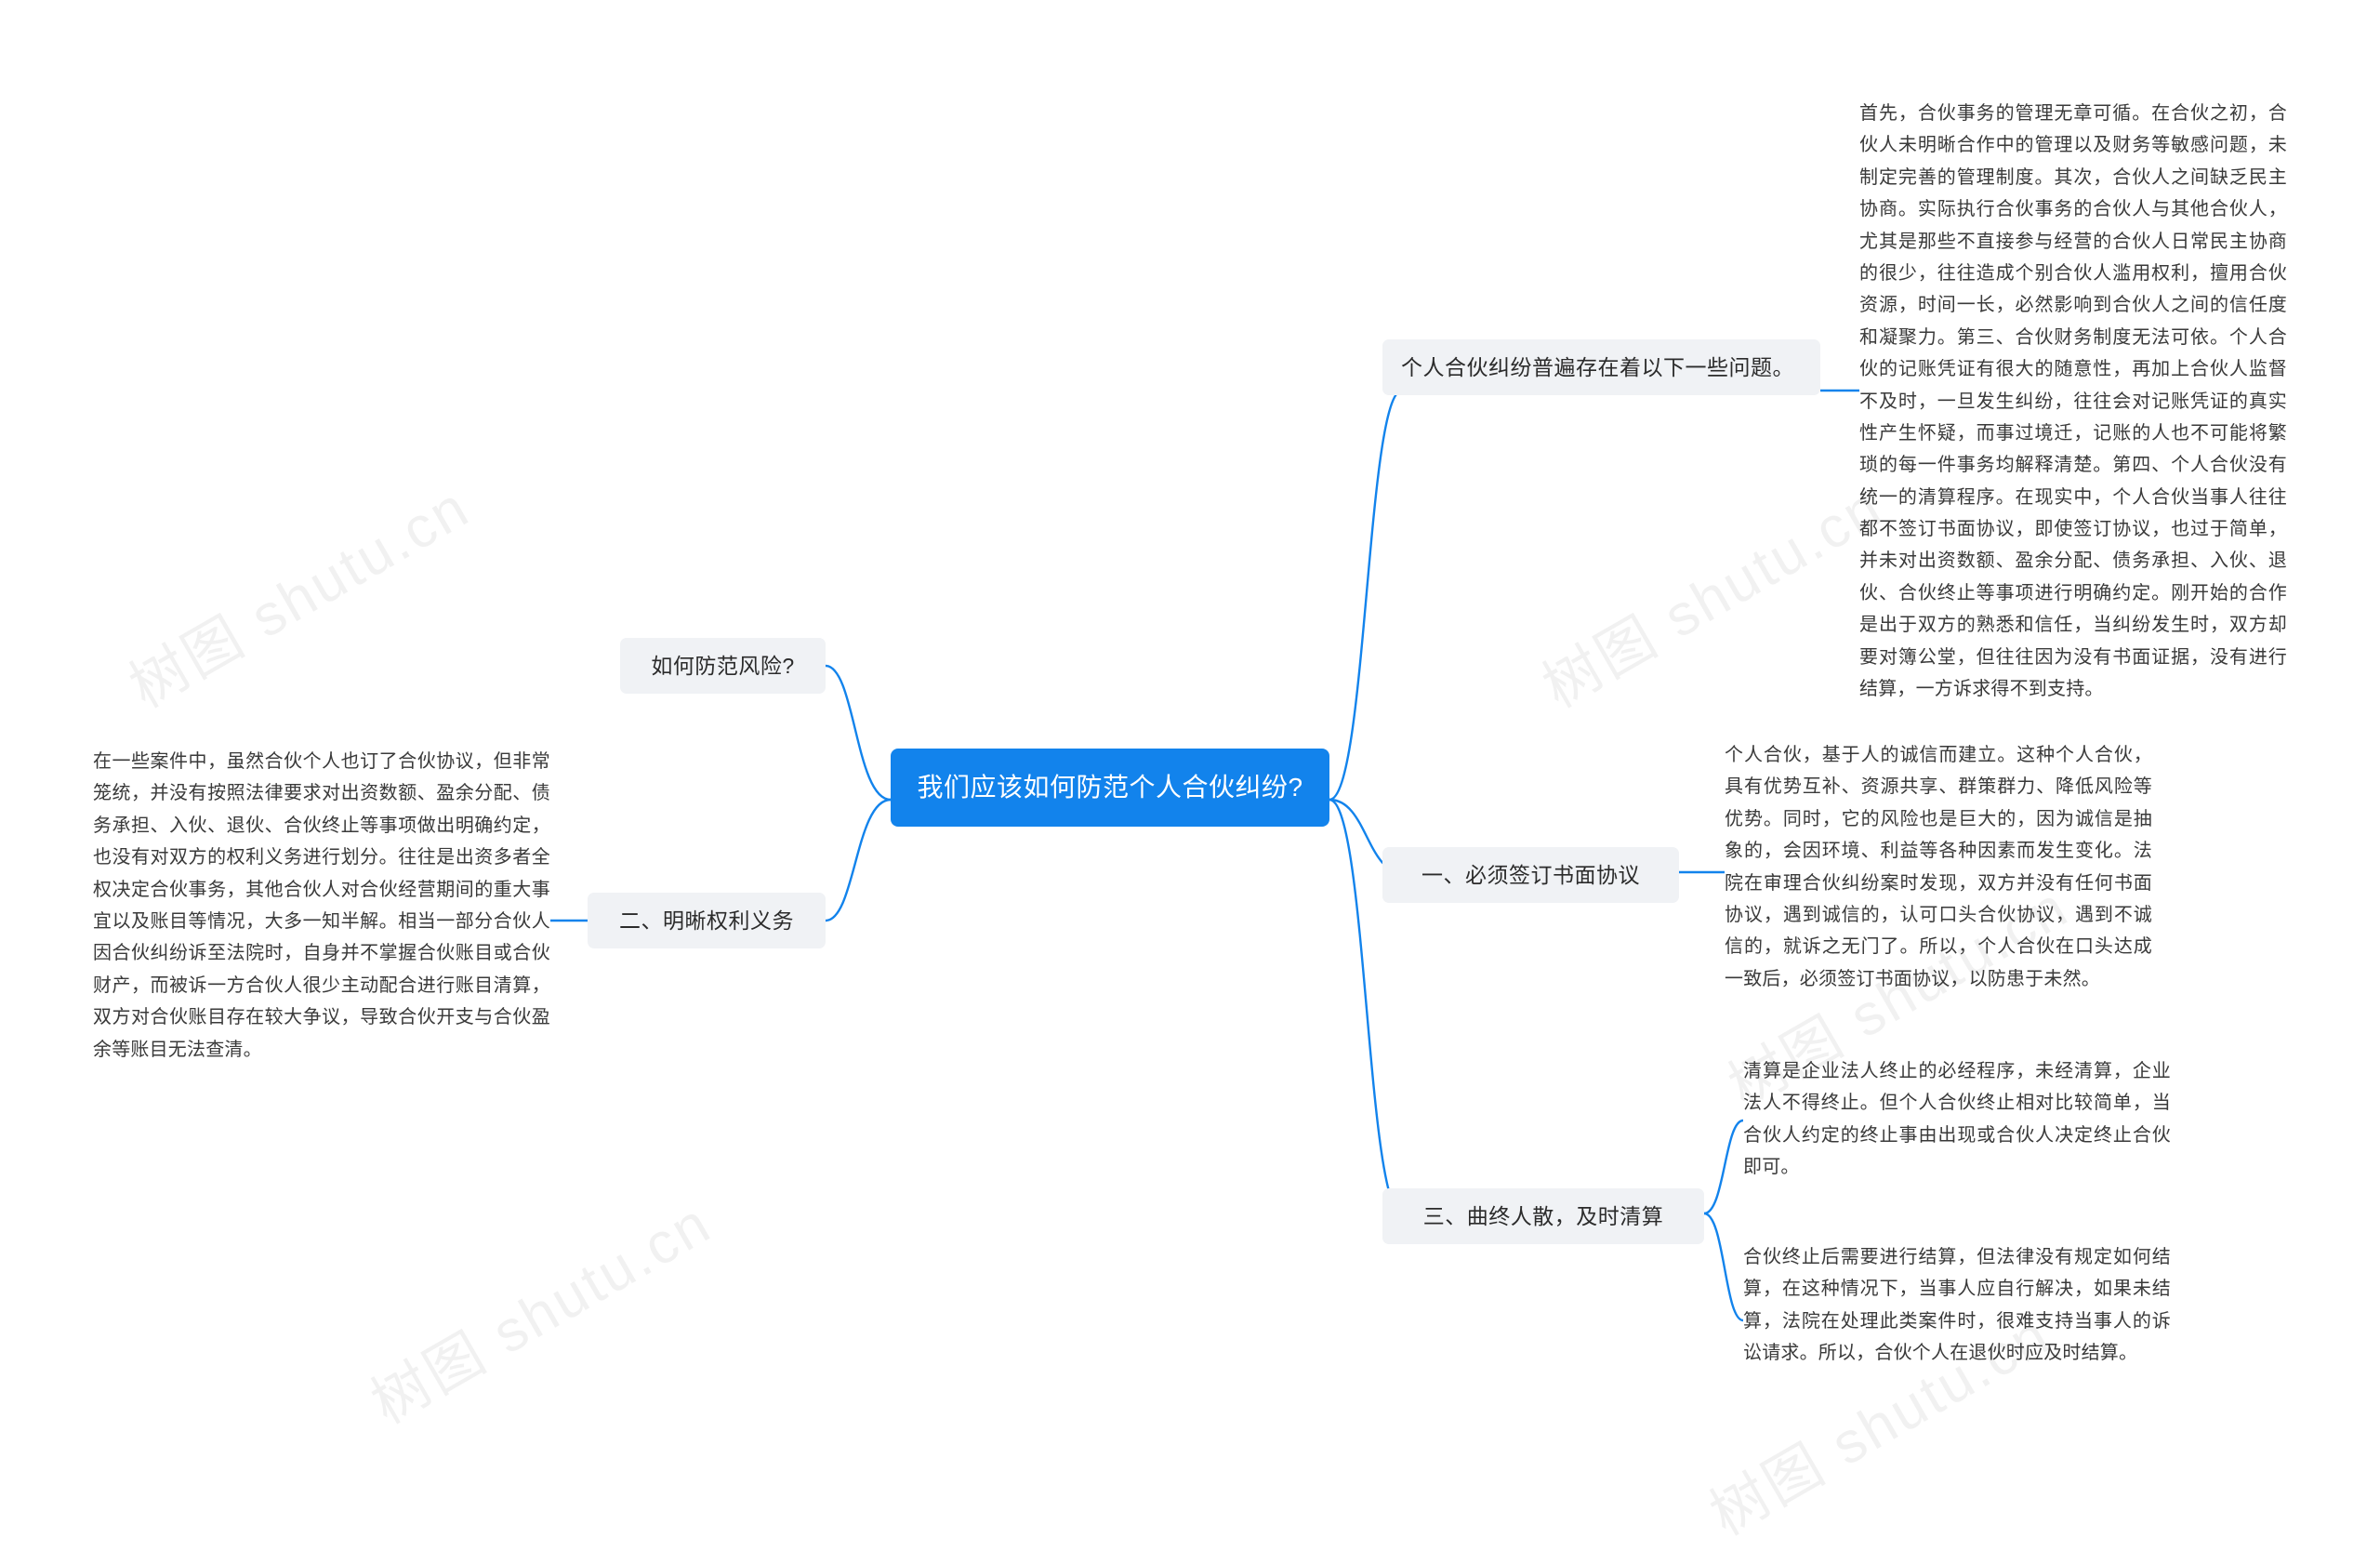  What do you see at coordinates (1110, 788) in the screenshot?
I see `root-node: 我们应该如何防范个人合伙纠纷?` at bounding box center [1110, 788].